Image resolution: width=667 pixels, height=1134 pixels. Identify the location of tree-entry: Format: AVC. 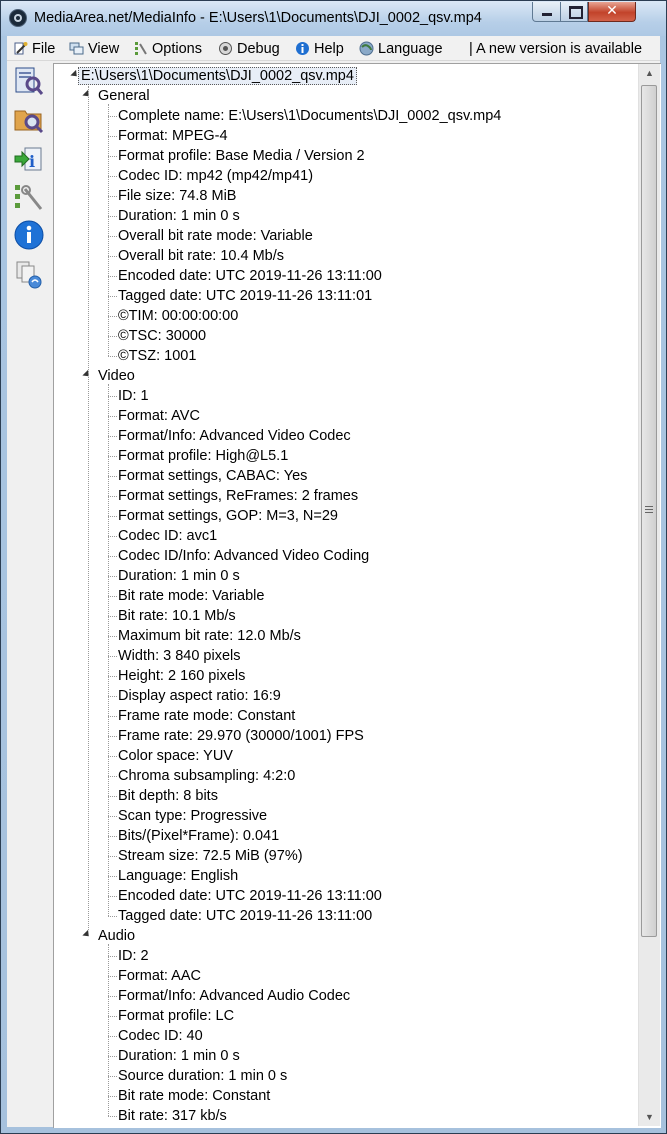
(159, 416).